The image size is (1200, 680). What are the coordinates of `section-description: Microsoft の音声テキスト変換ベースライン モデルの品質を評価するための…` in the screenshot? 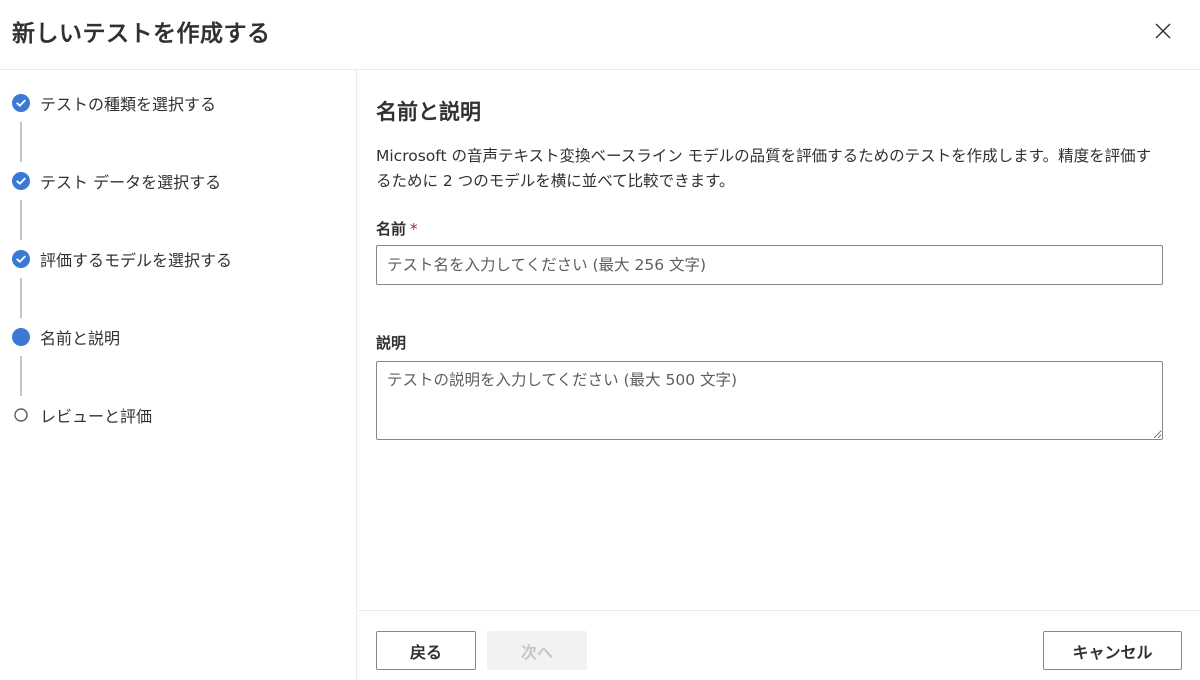 It's located at (764, 168).